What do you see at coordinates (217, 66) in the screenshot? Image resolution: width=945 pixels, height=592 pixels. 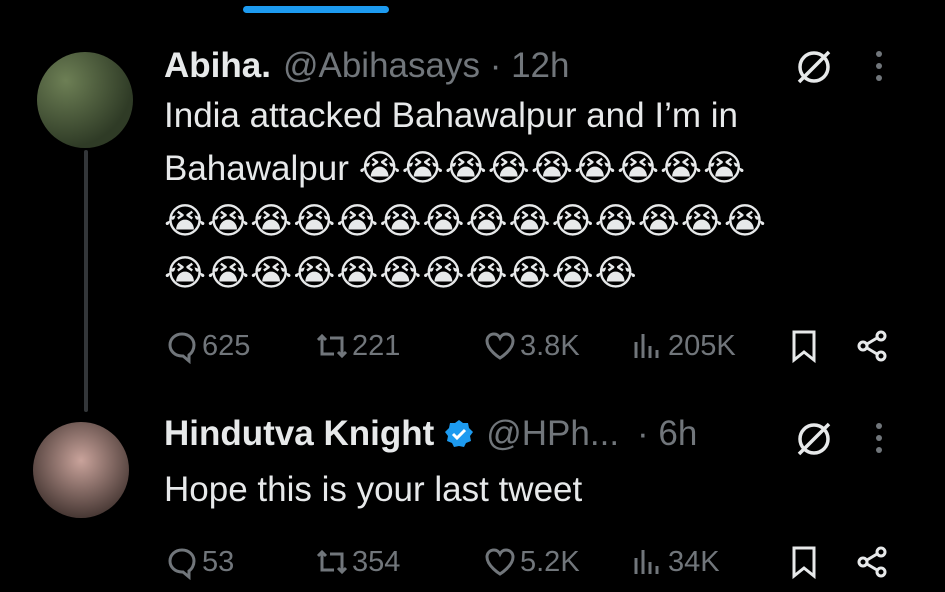 I see `author-name: Abiha.` at bounding box center [217, 66].